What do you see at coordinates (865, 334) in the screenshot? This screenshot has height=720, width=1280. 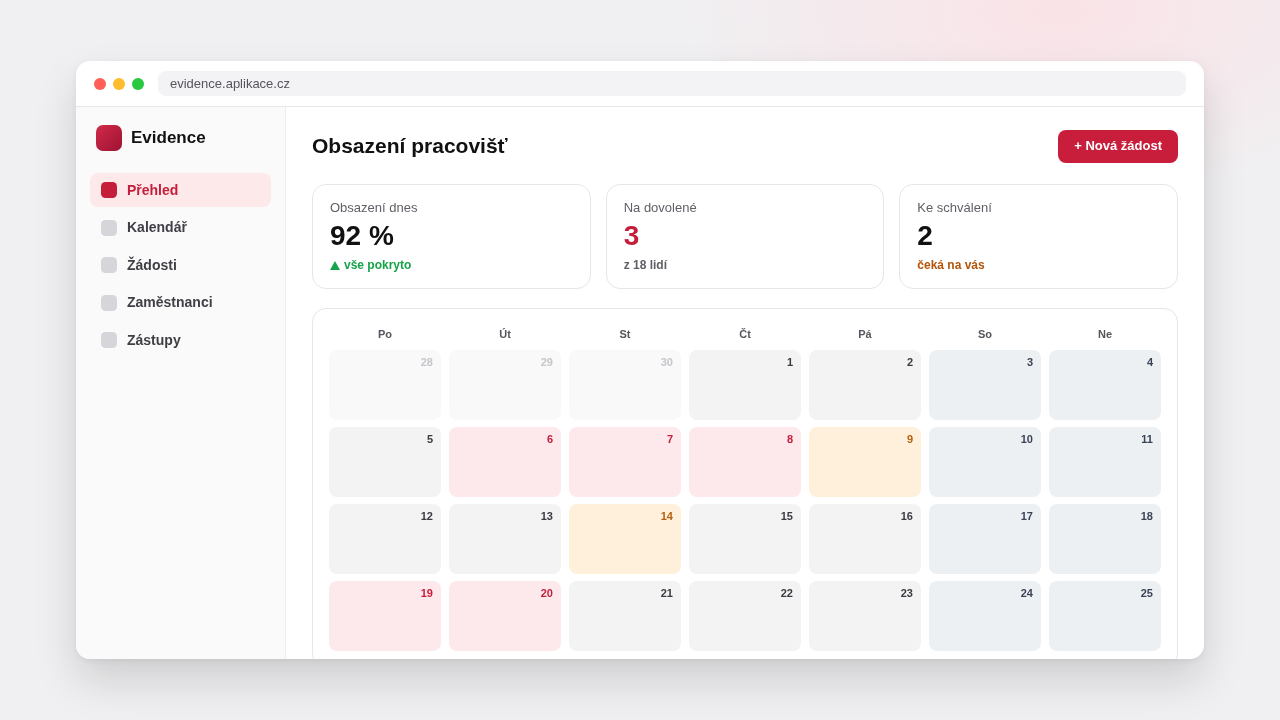 I see `weekday-label: Pá` at bounding box center [865, 334].